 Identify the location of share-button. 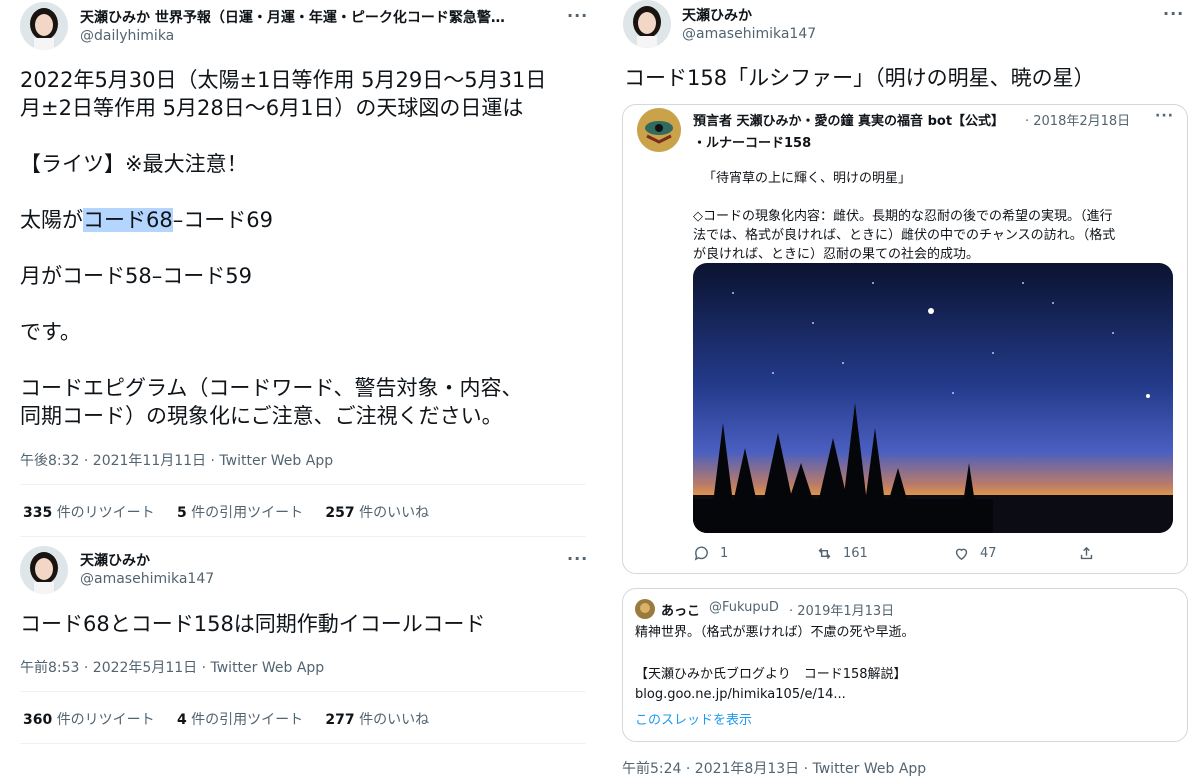
(1086, 553).